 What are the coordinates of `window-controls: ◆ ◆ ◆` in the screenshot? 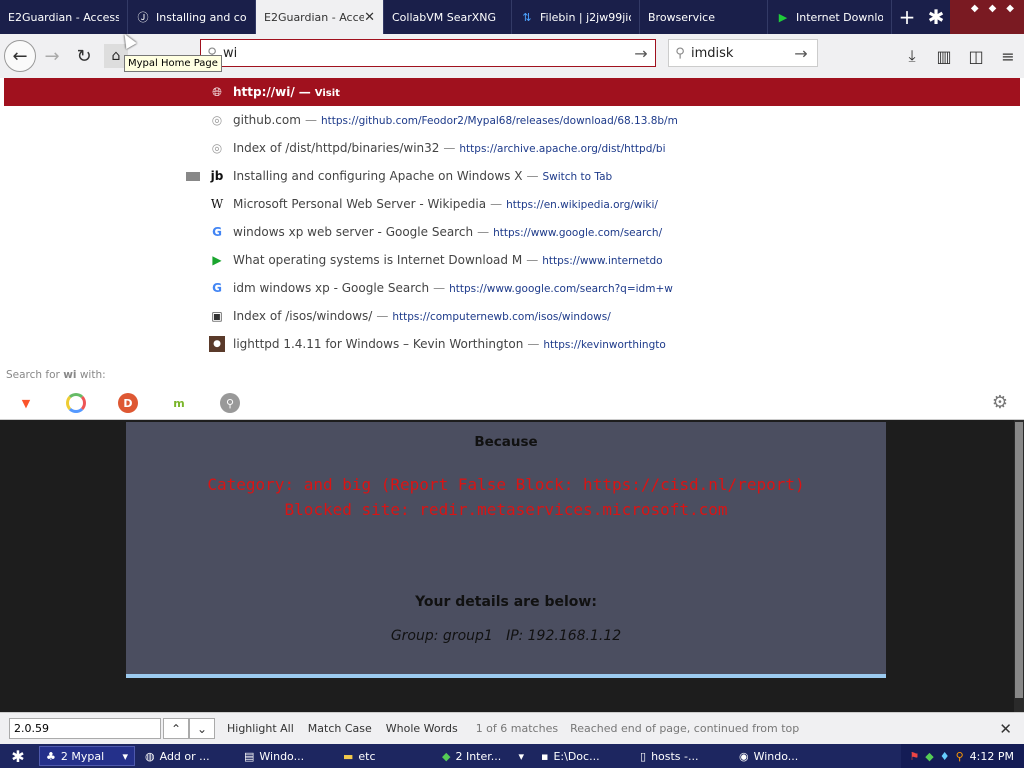 It's located at (987, 17).